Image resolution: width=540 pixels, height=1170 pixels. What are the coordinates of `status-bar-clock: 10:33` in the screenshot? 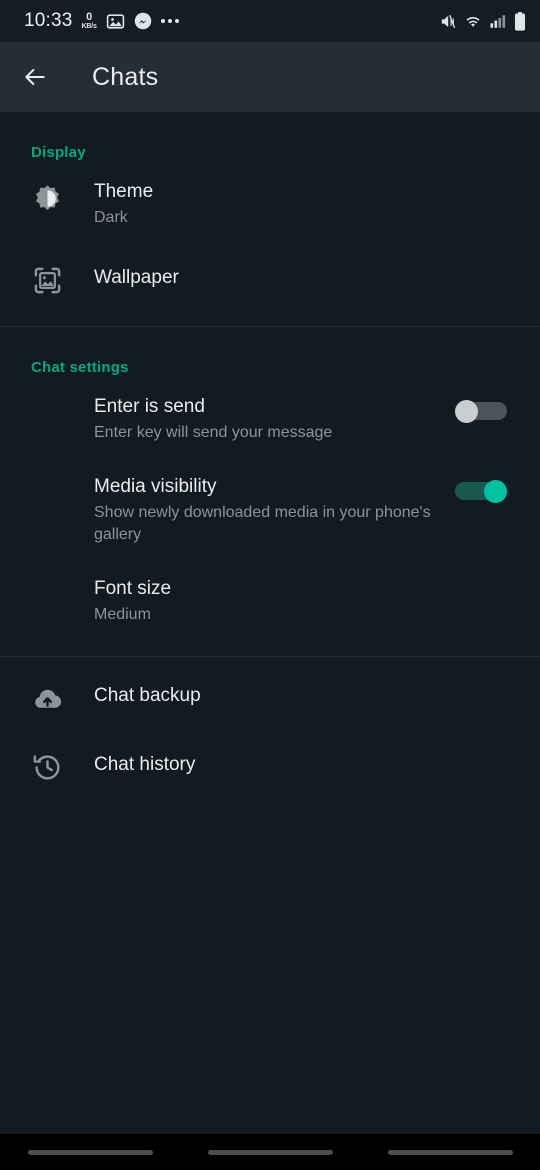 It's located at (48, 20).